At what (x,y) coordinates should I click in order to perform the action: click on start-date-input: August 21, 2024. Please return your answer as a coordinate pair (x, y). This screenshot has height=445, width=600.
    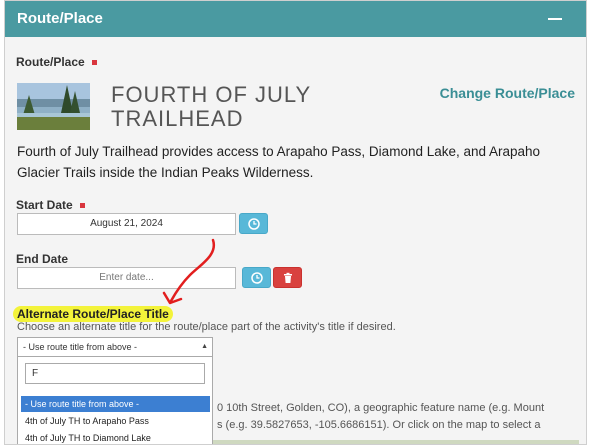
    Looking at the image, I should click on (126, 224).